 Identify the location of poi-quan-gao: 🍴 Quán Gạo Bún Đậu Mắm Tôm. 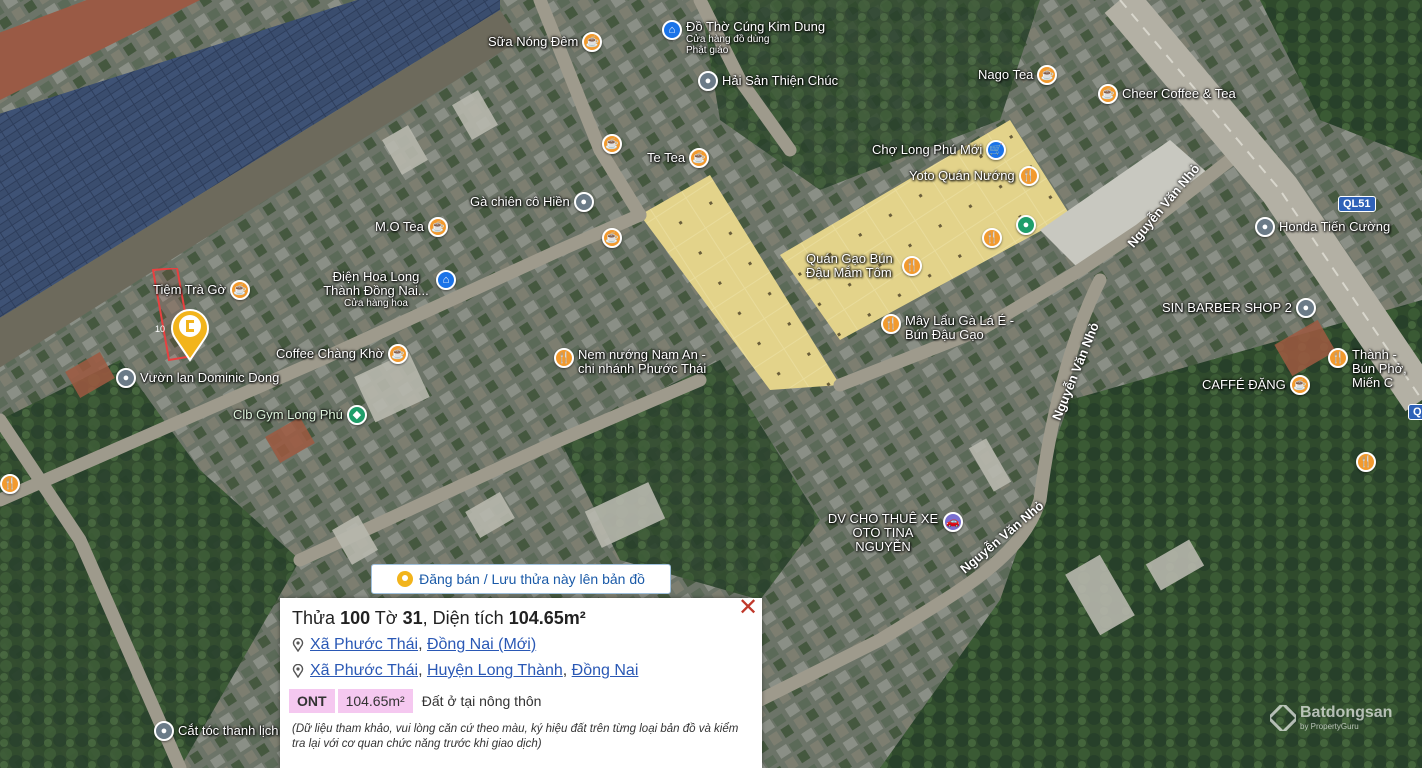
(864, 266).